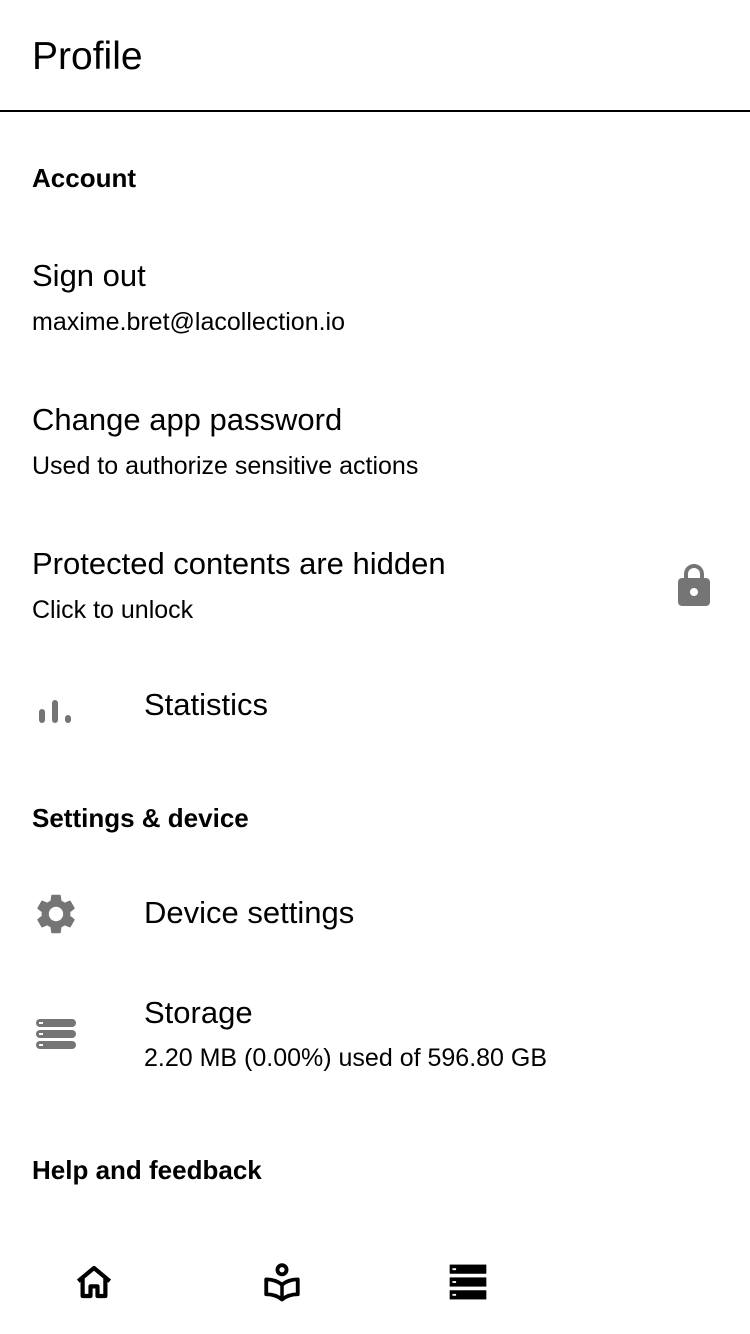  Describe the element at coordinates (56, 1034) in the screenshot. I see `storage-icon` at that location.